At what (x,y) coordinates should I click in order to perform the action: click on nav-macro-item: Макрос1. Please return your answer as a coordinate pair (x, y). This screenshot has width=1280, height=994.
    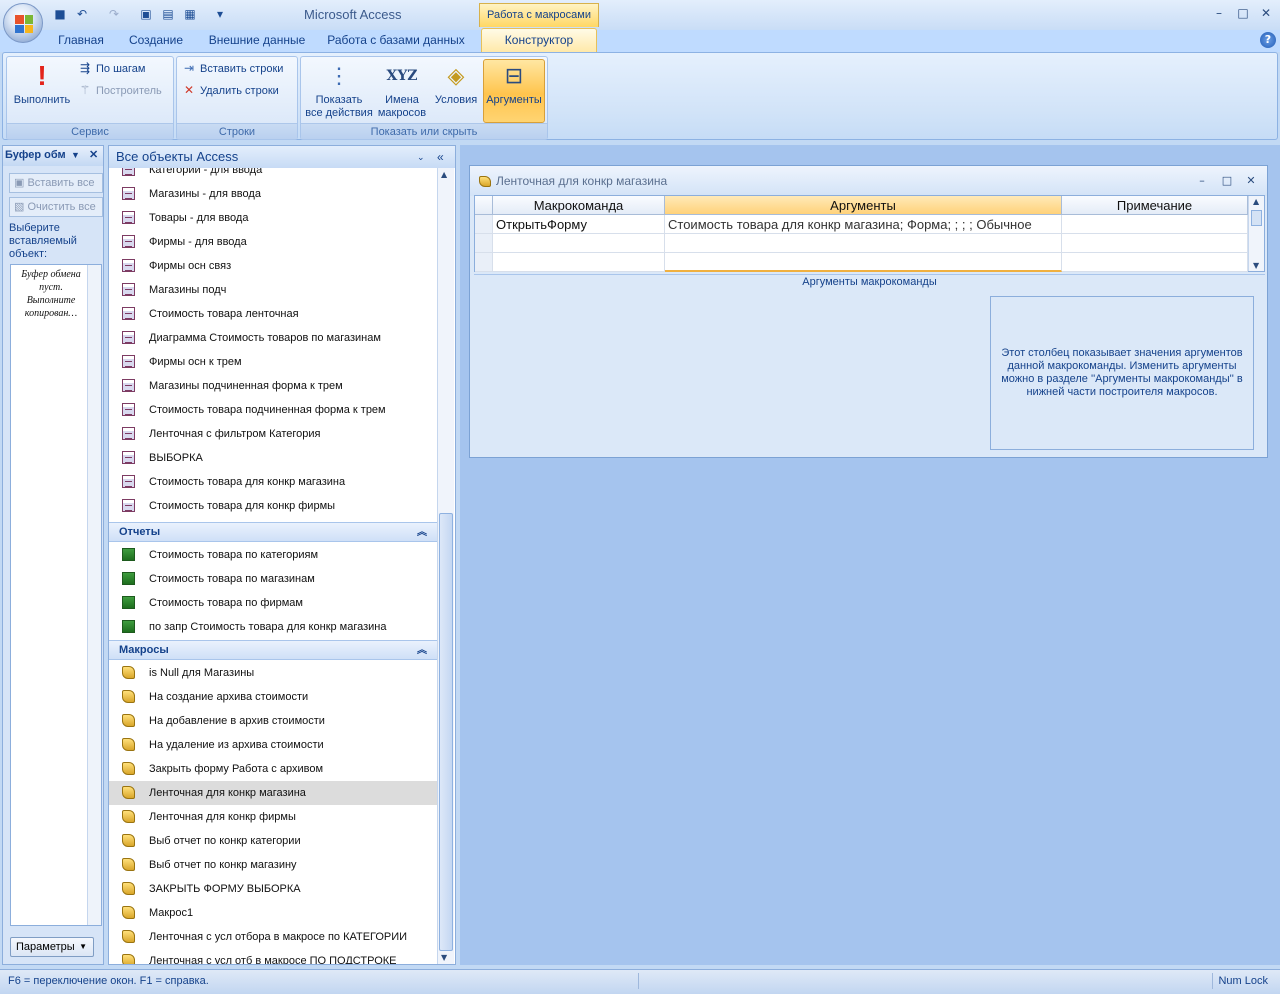
    Looking at the image, I should click on (273, 913).